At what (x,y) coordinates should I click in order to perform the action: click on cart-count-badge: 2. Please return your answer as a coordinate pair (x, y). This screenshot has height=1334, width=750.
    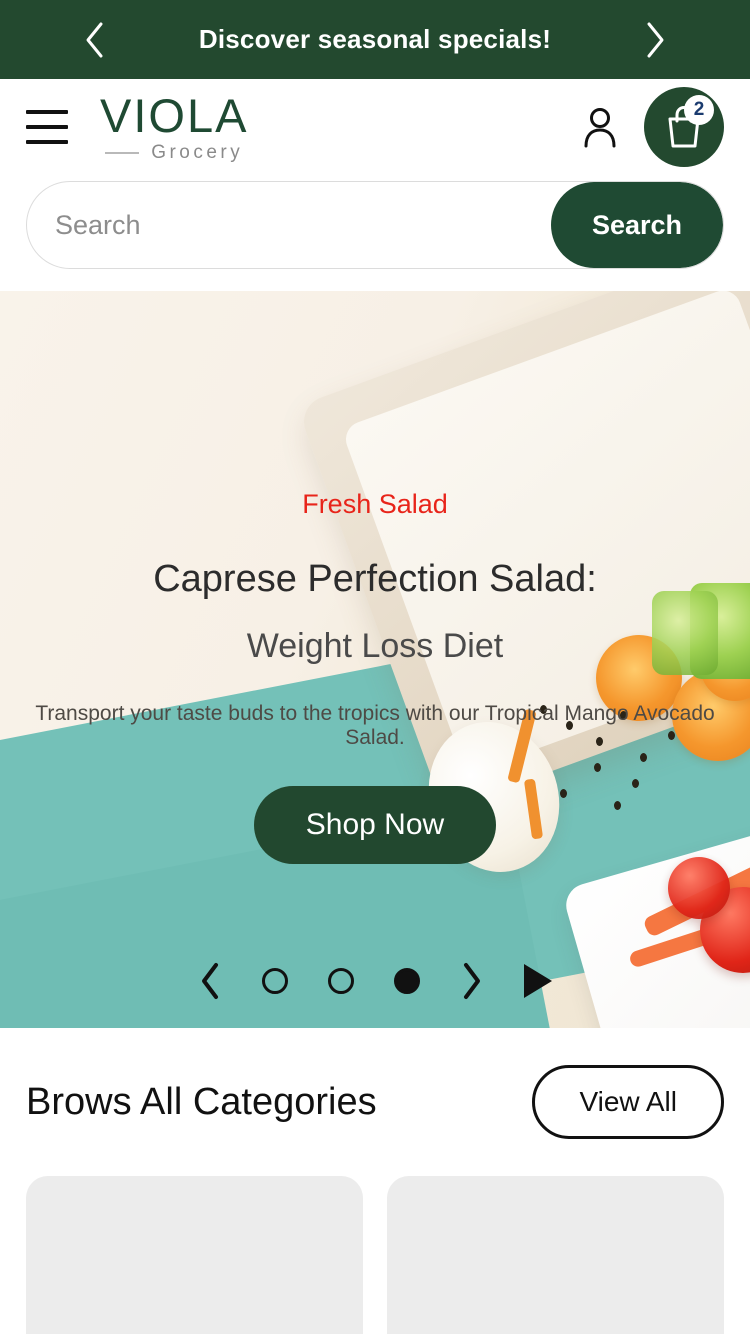
    Looking at the image, I should click on (699, 110).